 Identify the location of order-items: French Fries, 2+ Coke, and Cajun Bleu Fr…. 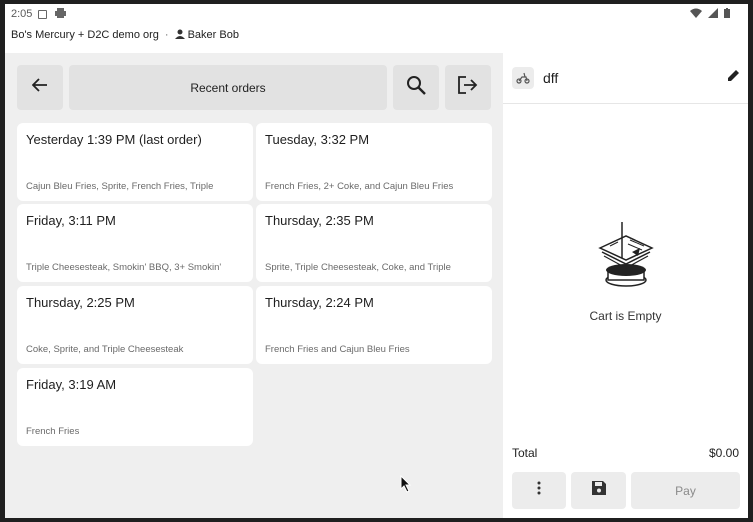
(359, 186).